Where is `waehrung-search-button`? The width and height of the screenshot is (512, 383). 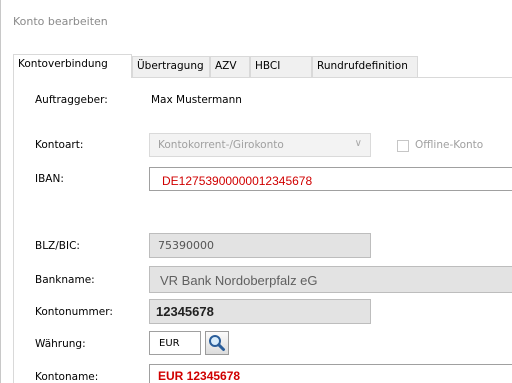
waehrung-search-button is located at coordinates (217, 343).